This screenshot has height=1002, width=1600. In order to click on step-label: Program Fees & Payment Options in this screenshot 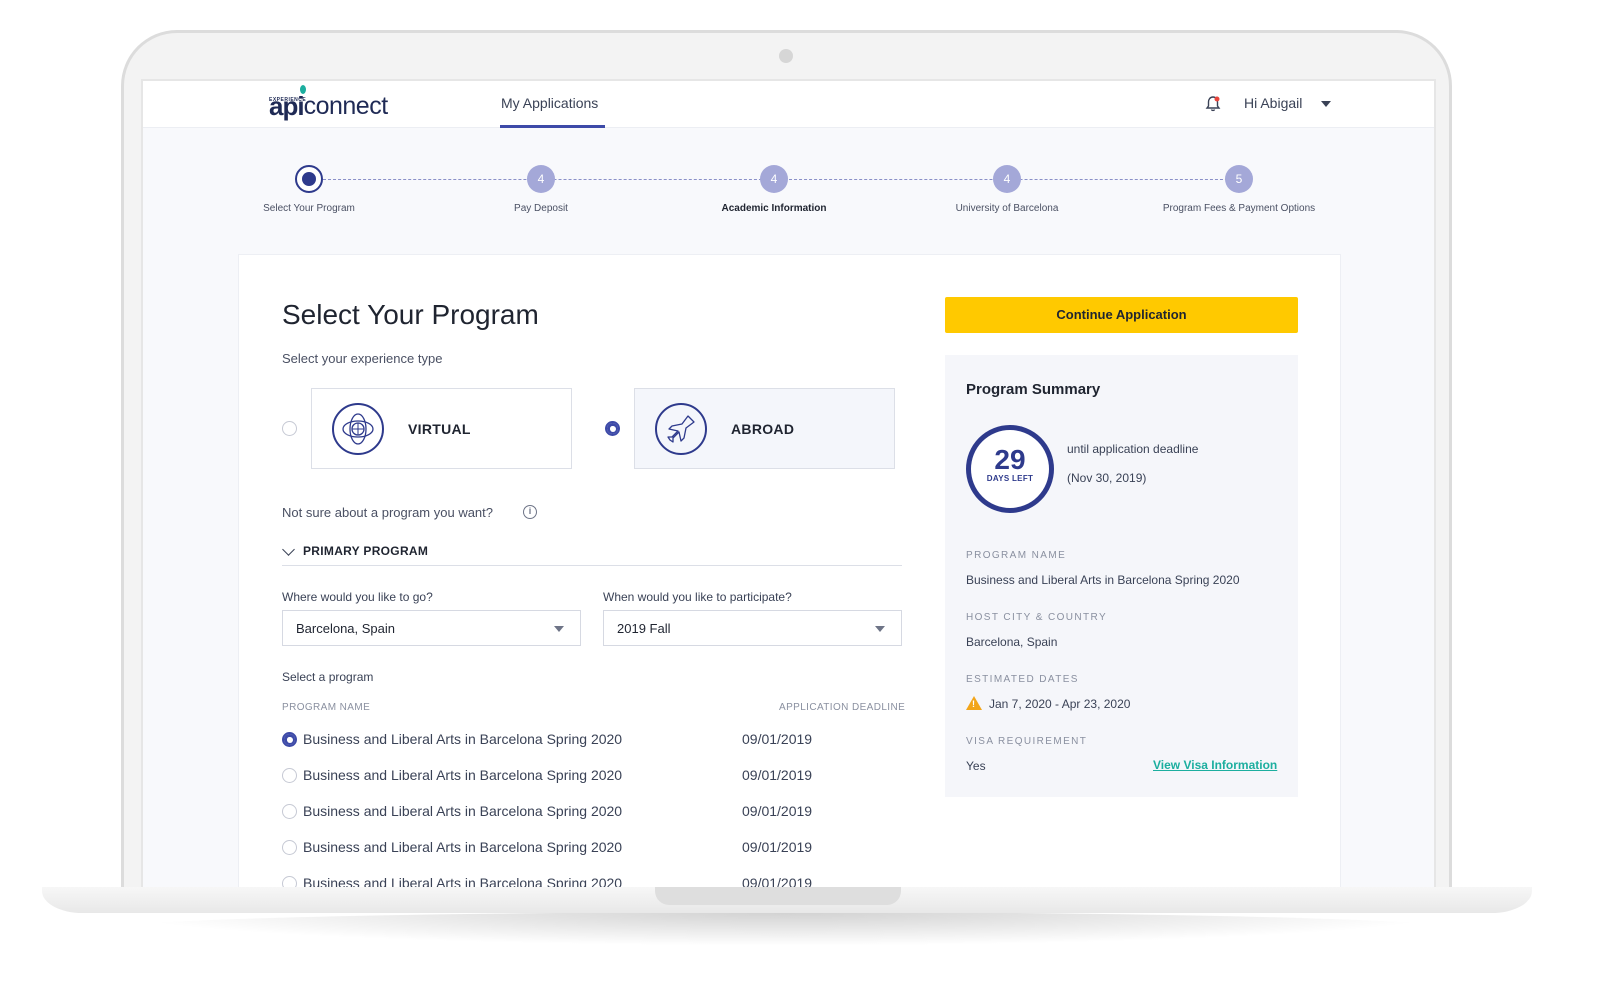, I will do `click(1239, 208)`.